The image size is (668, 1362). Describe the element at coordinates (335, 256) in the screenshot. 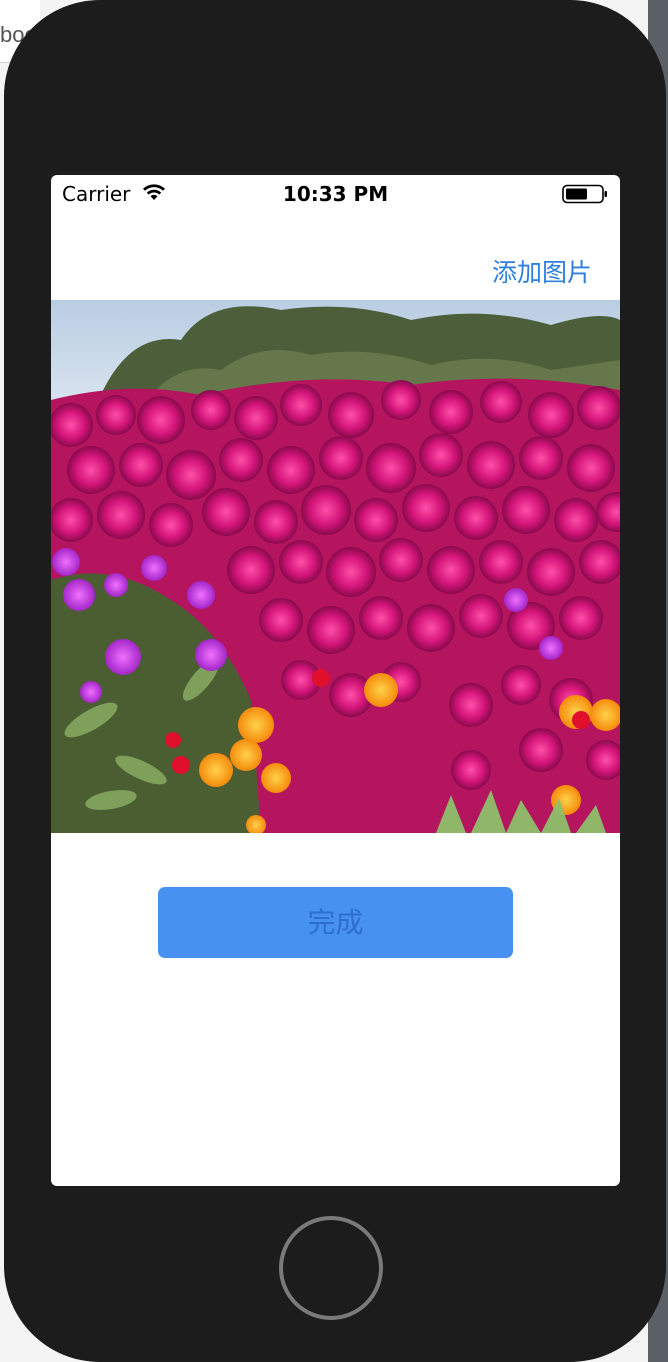

I see `navigation-bar: 添加图片` at that location.